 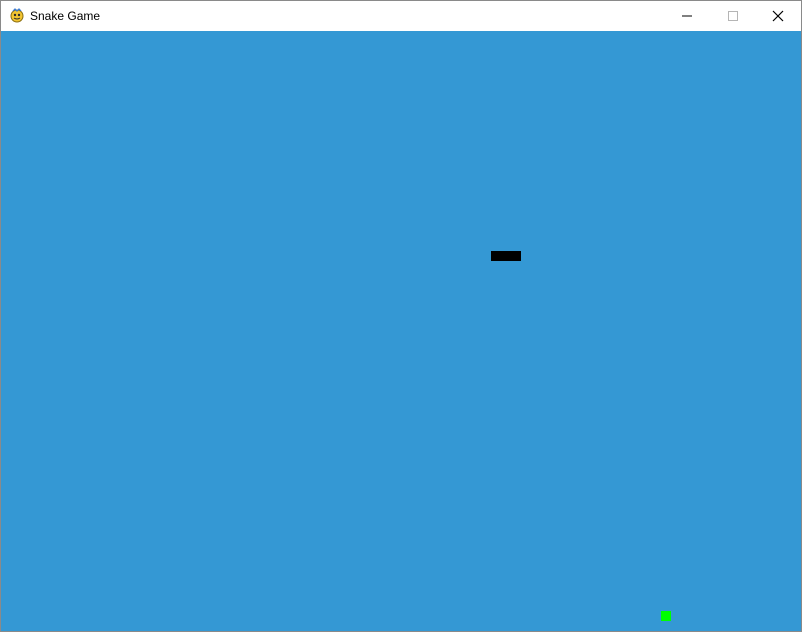 I want to click on minimize-icon, so click(x=687, y=16).